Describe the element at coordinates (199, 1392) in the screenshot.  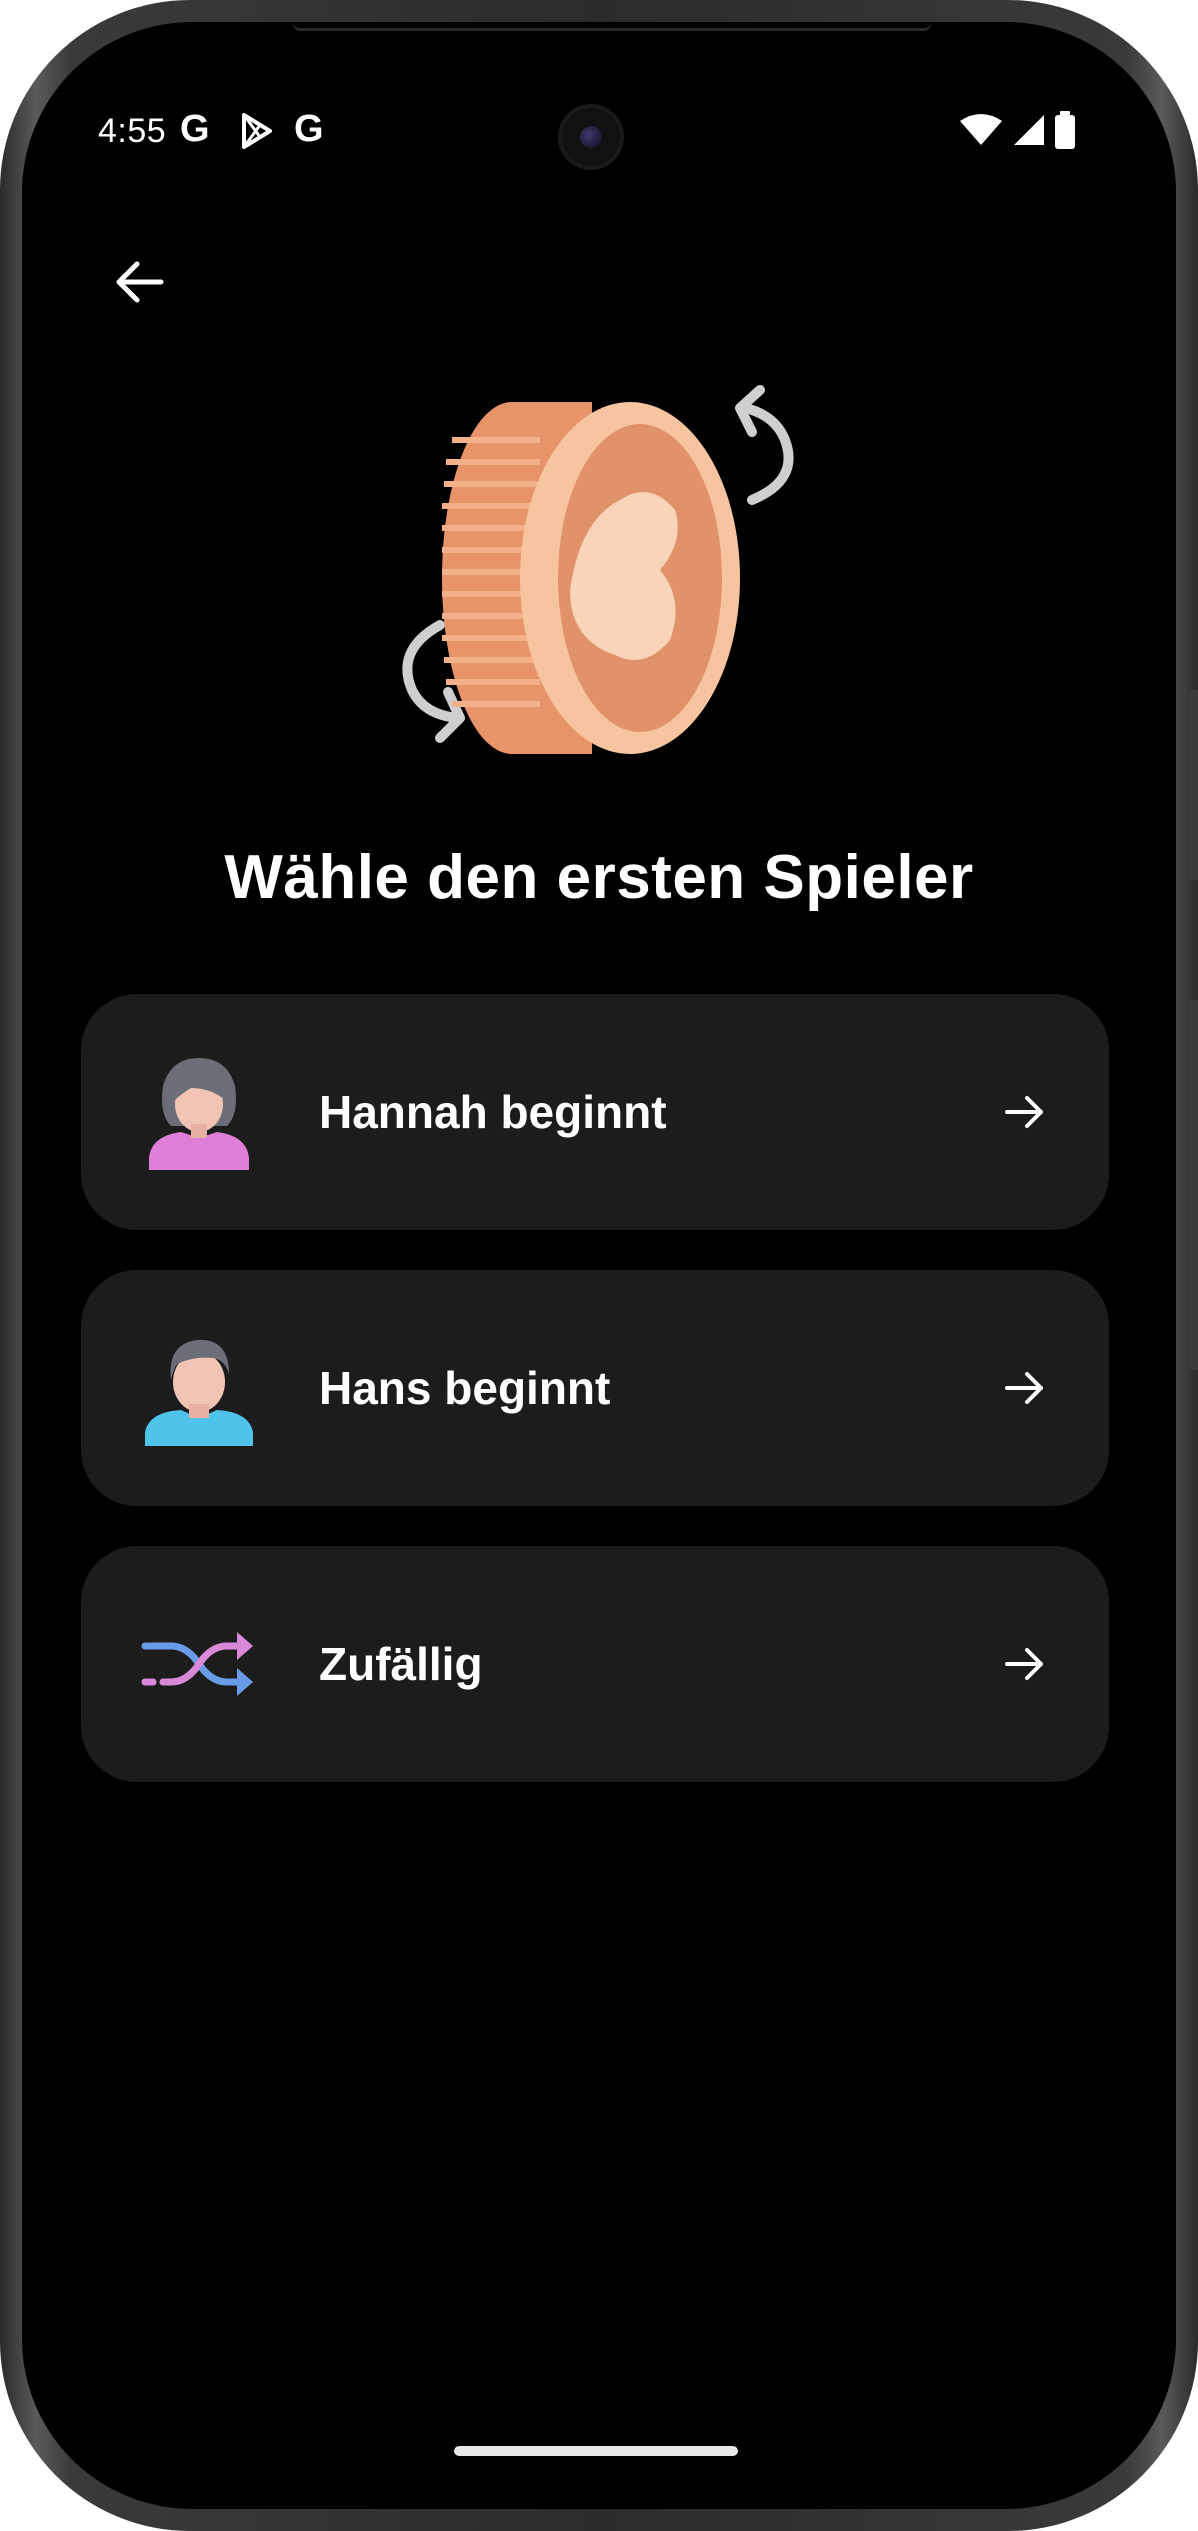
I see `male-avatar-icon` at that location.